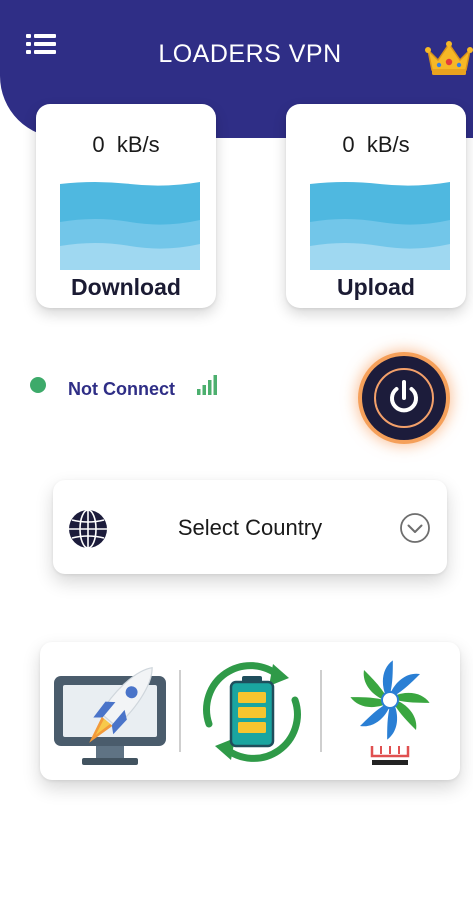 The height and width of the screenshot is (900, 473). Describe the element at coordinates (208, 385) in the screenshot. I see `signal-bars-icon` at that location.